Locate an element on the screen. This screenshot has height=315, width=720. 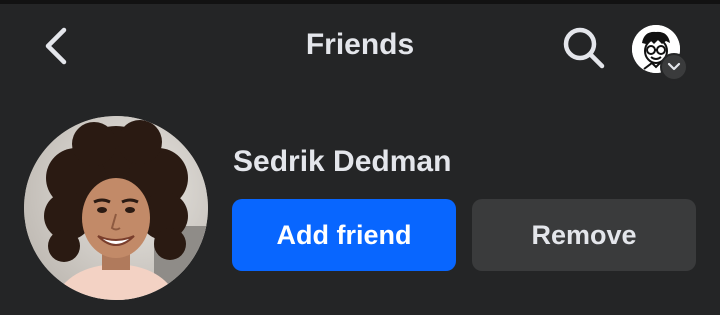
search-button is located at coordinates (584, 50).